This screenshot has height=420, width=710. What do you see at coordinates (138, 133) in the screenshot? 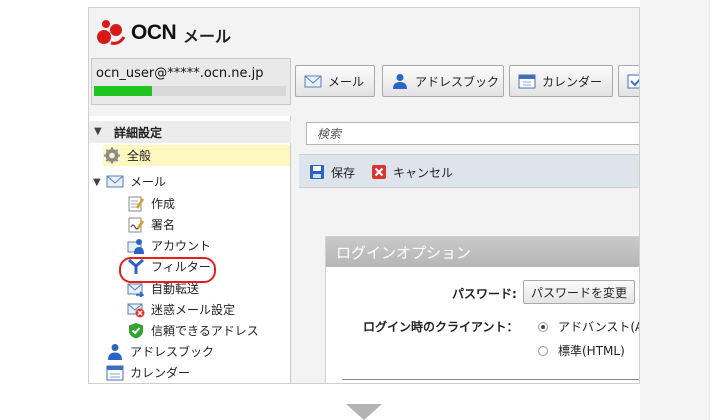
I see `sidebar-title: 詳細設定` at bounding box center [138, 133].